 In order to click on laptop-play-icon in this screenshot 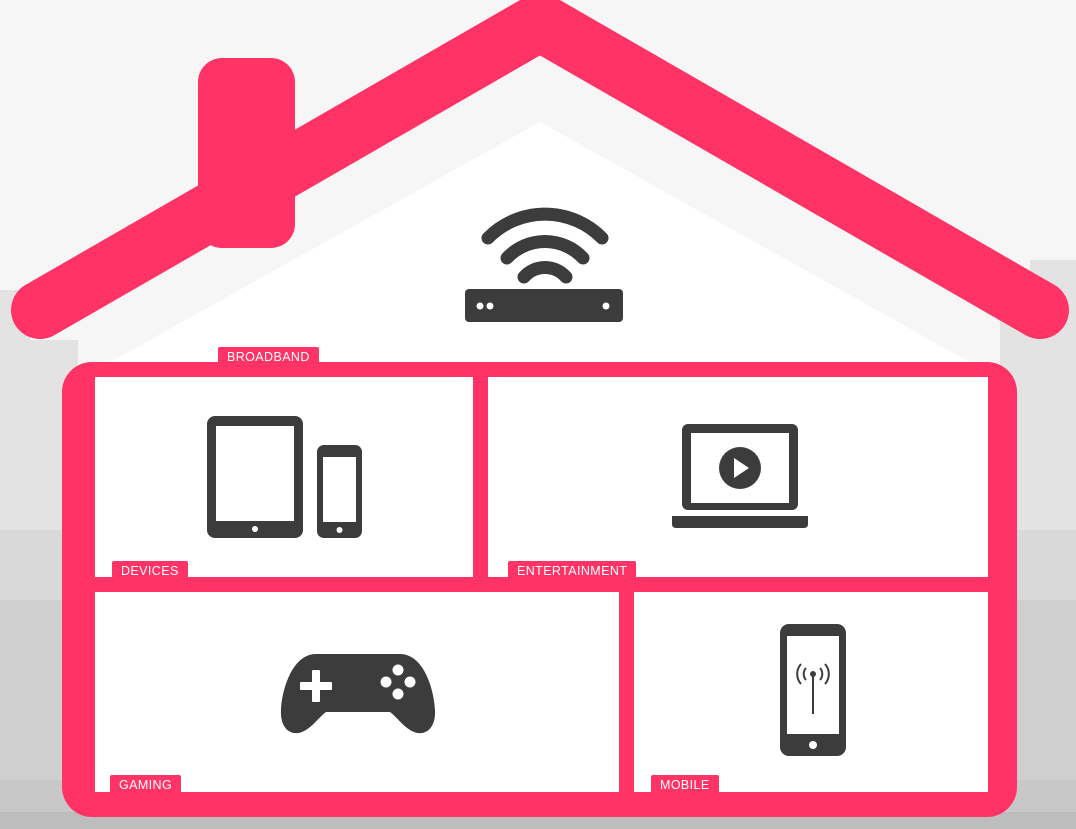, I will do `click(740, 476)`.